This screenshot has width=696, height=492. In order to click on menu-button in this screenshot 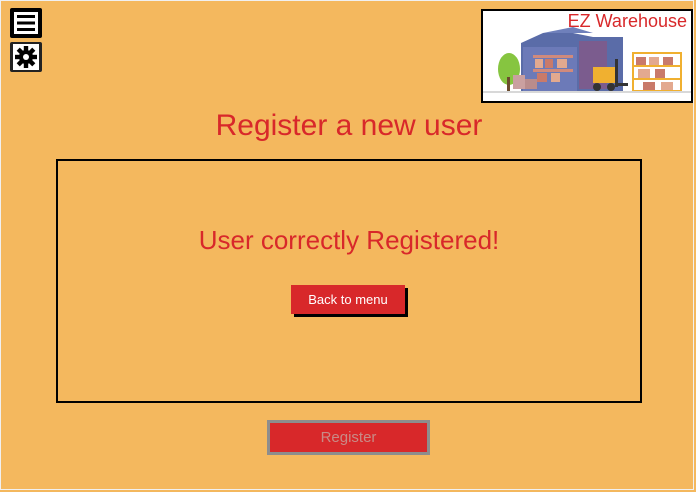, I will do `click(26, 23)`.